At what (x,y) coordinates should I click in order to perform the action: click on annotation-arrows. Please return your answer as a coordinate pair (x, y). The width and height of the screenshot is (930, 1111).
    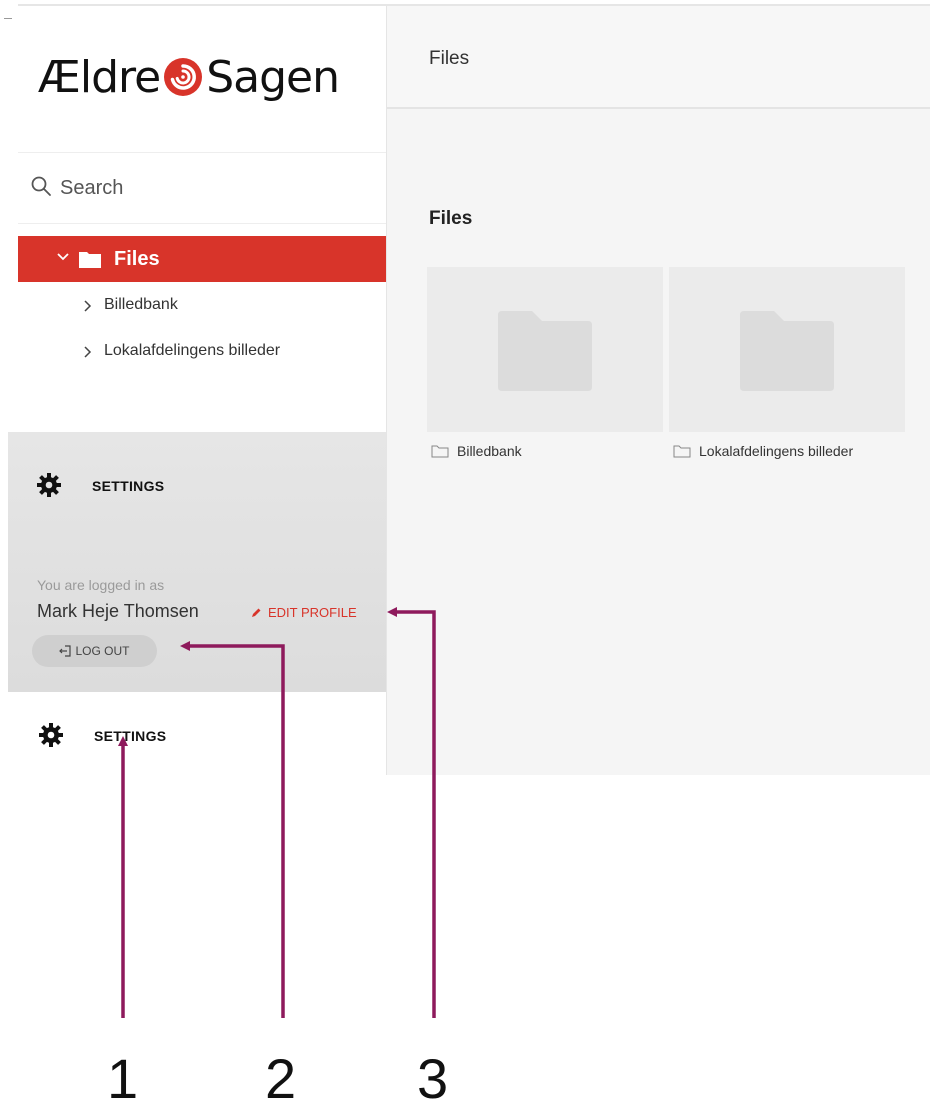
    Looking at the image, I should click on (277, 812).